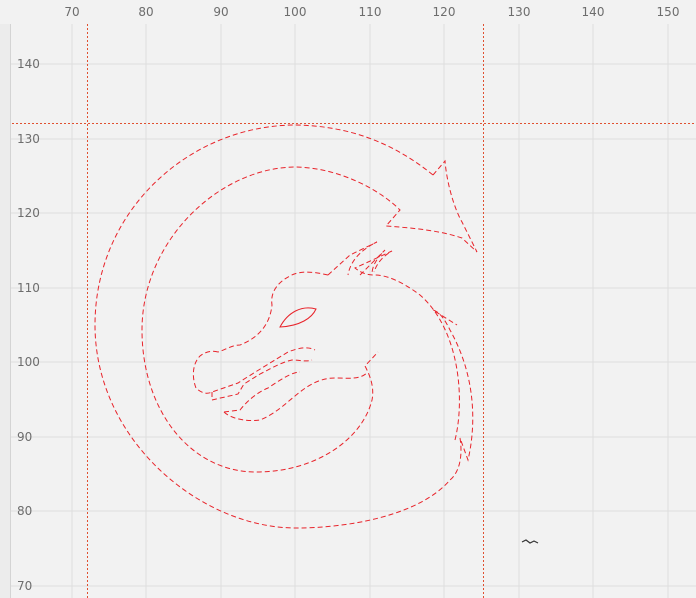 The image size is (696, 598). What do you see at coordinates (5, 299) in the screenshot?
I see `ruler-left-strip` at bounding box center [5, 299].